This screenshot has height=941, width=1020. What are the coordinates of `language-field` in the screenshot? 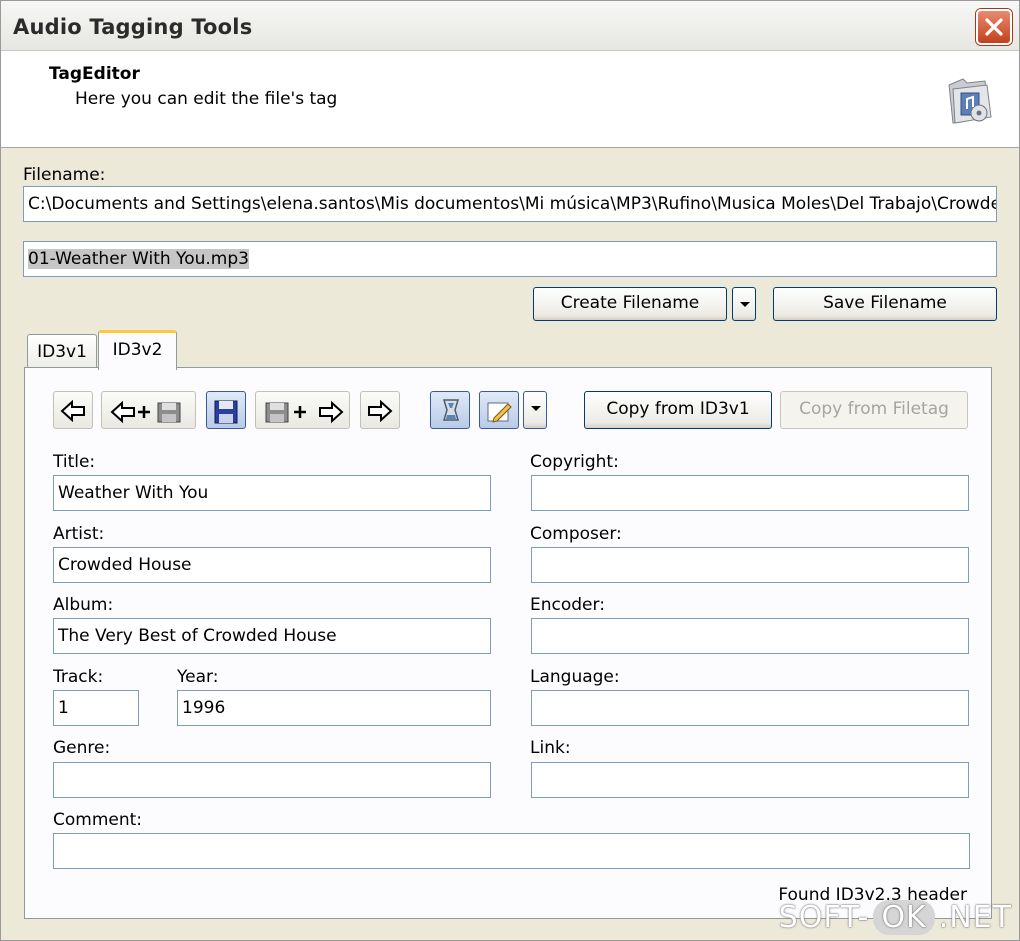 It's located at (750, 708).